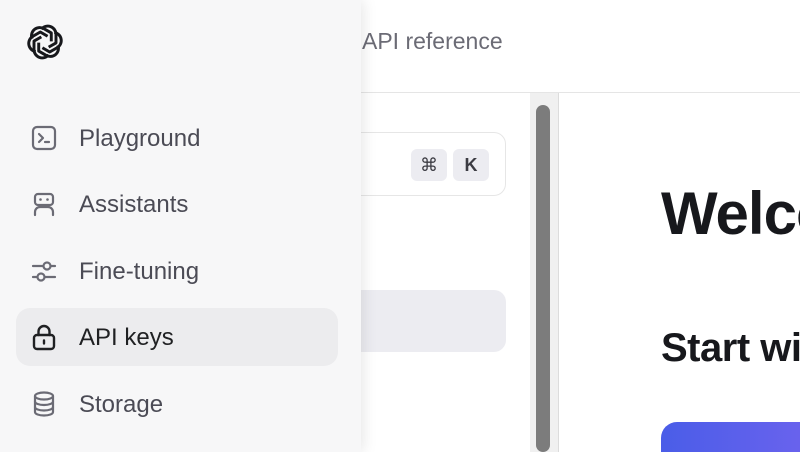 Image resolution: width=800 pixels, height=452 pixels. Describe the element at coordinates (730, 348) in the screenshot. I see `section-heading: Start with the basics` at that location.